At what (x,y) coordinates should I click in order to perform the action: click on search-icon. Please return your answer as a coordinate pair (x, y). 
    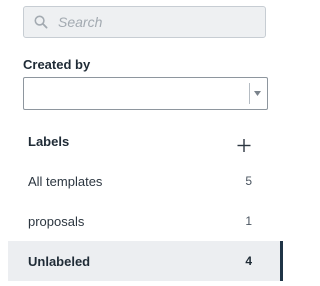
    Looking at the image, I should click on (41, 22).